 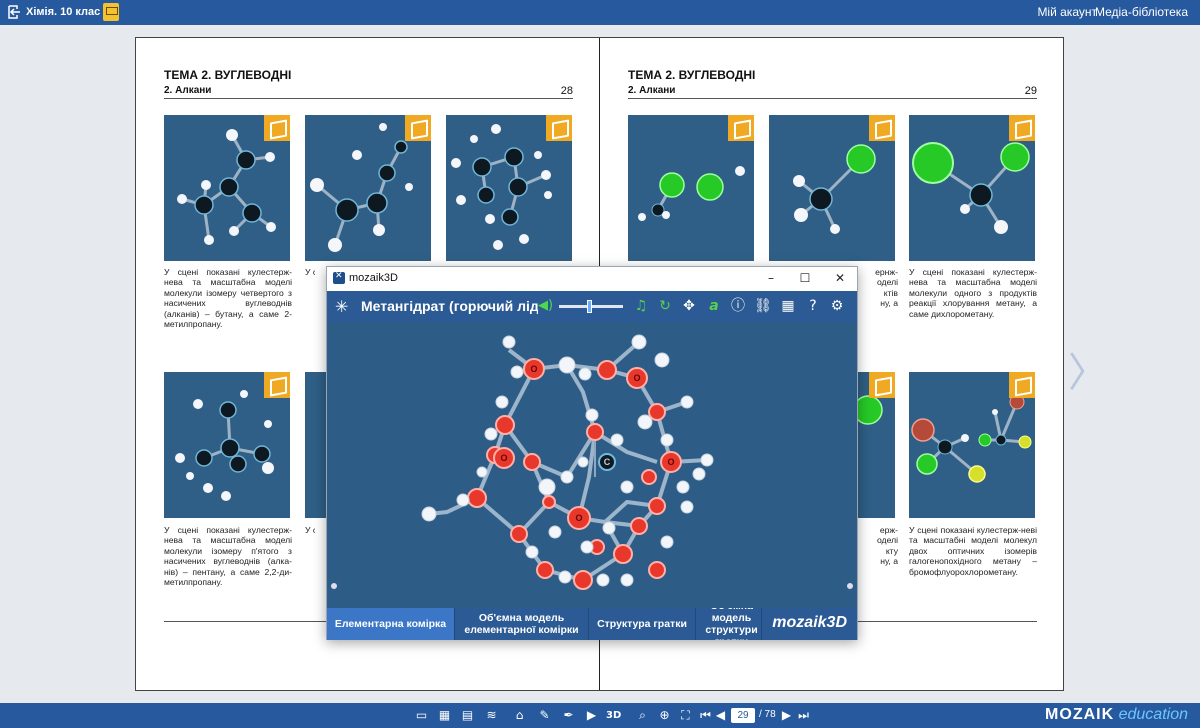 I want to click on mozaik3d-logo: mozaik3D, so click(x=809, y=622).